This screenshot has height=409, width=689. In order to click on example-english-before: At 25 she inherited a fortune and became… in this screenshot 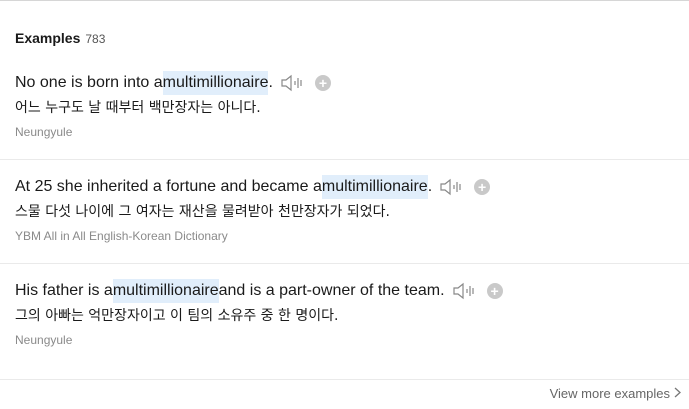, I will do `click(168, 186)`.